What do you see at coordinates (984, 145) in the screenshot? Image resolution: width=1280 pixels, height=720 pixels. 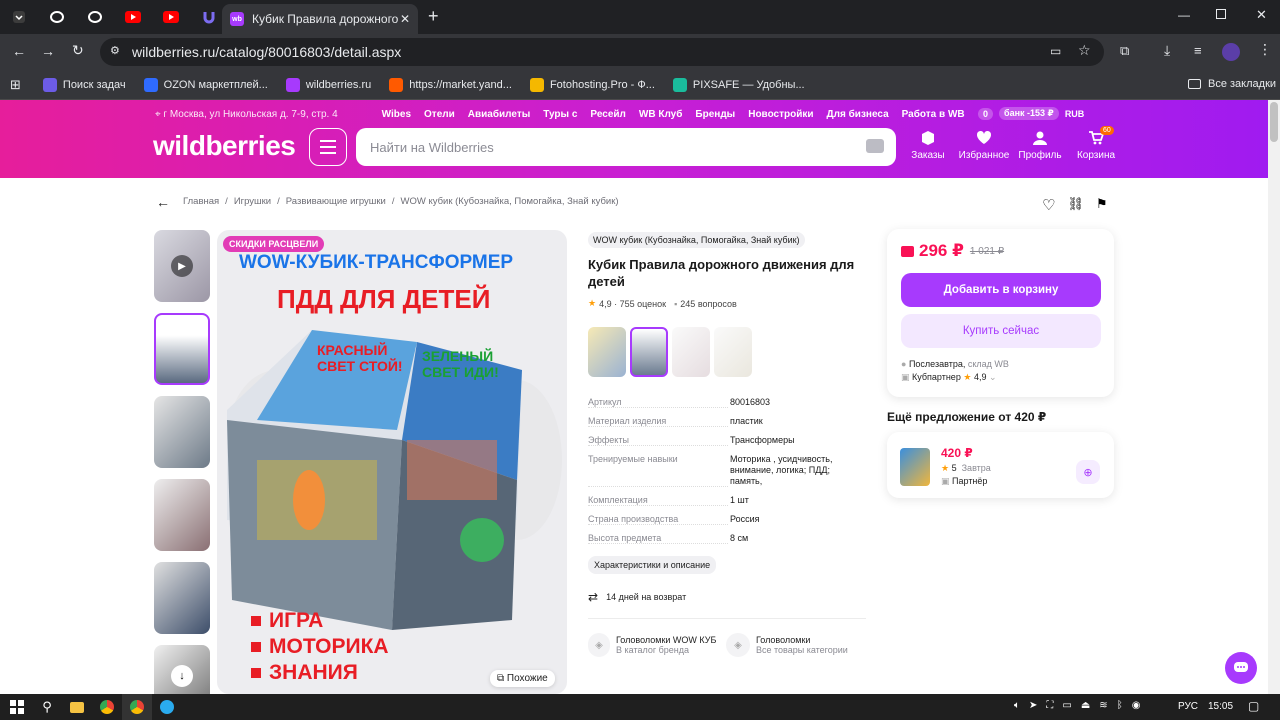 I see `favorites-button: Избранное` at bounding box center [984, 145].